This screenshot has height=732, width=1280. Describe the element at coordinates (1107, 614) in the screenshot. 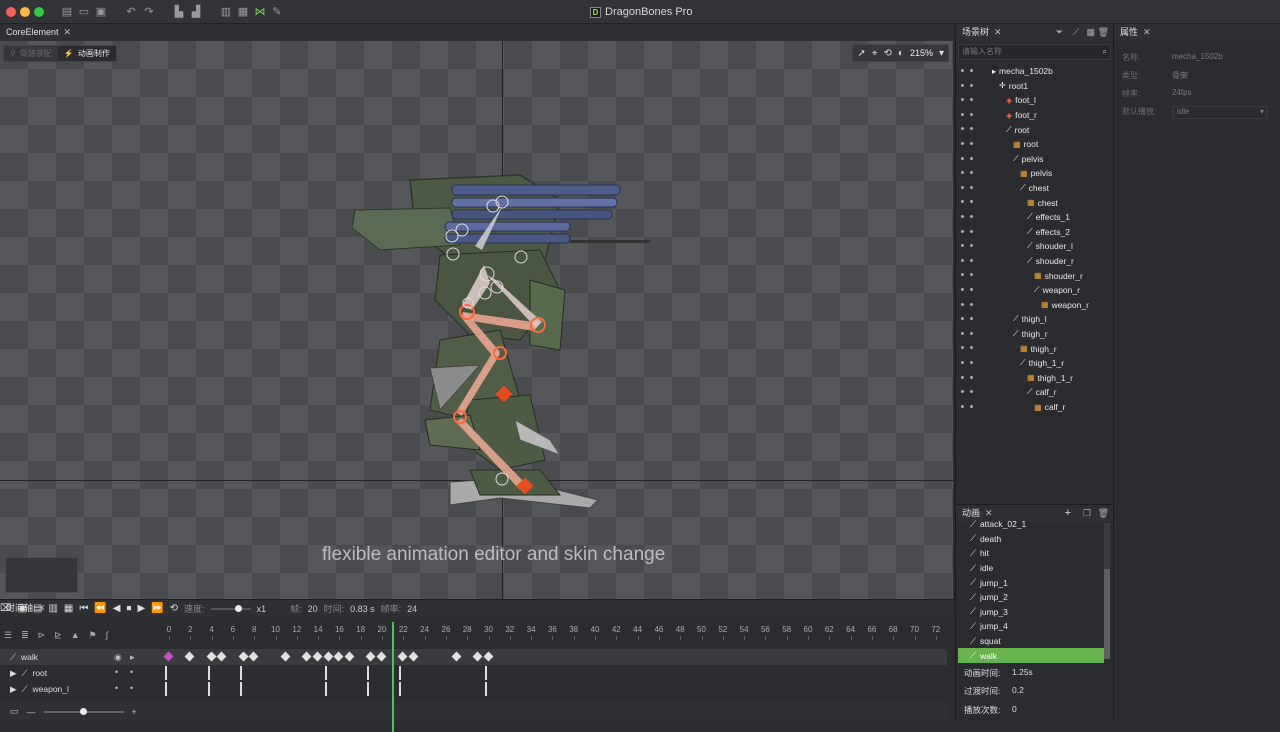

I see `scrollbar-thumb` at that location.